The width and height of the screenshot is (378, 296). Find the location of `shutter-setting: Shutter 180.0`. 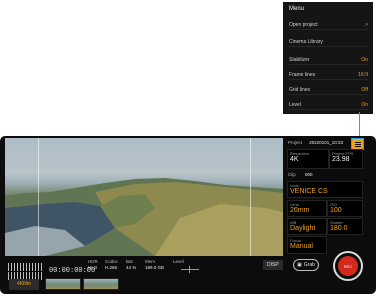

shutter-setting: Shutter 180.0 is located at coordinates (345, 226).